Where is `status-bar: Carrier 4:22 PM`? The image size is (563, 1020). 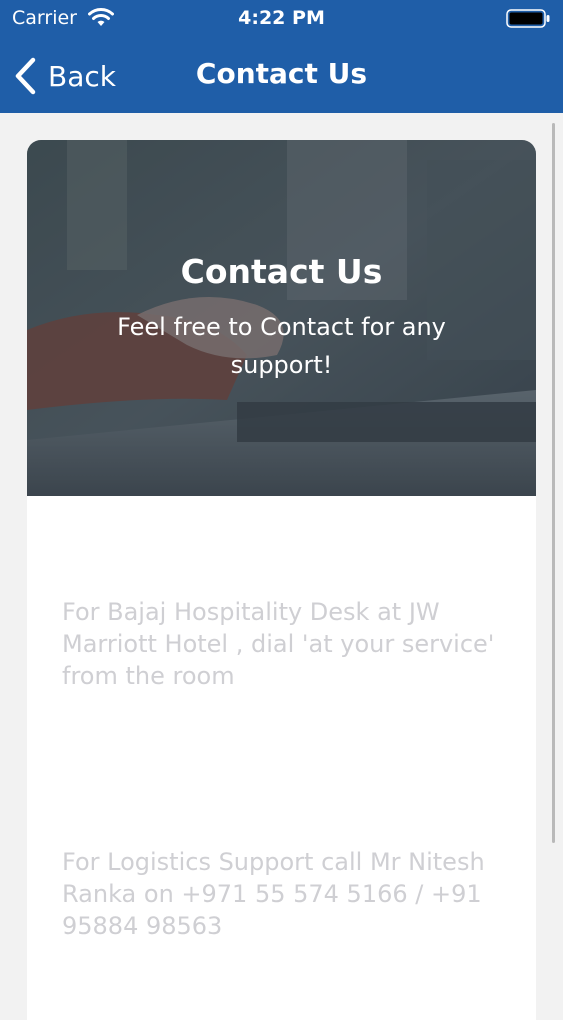 status-bar: Carrier 4:22 PM is located at coordinates (281, 19).